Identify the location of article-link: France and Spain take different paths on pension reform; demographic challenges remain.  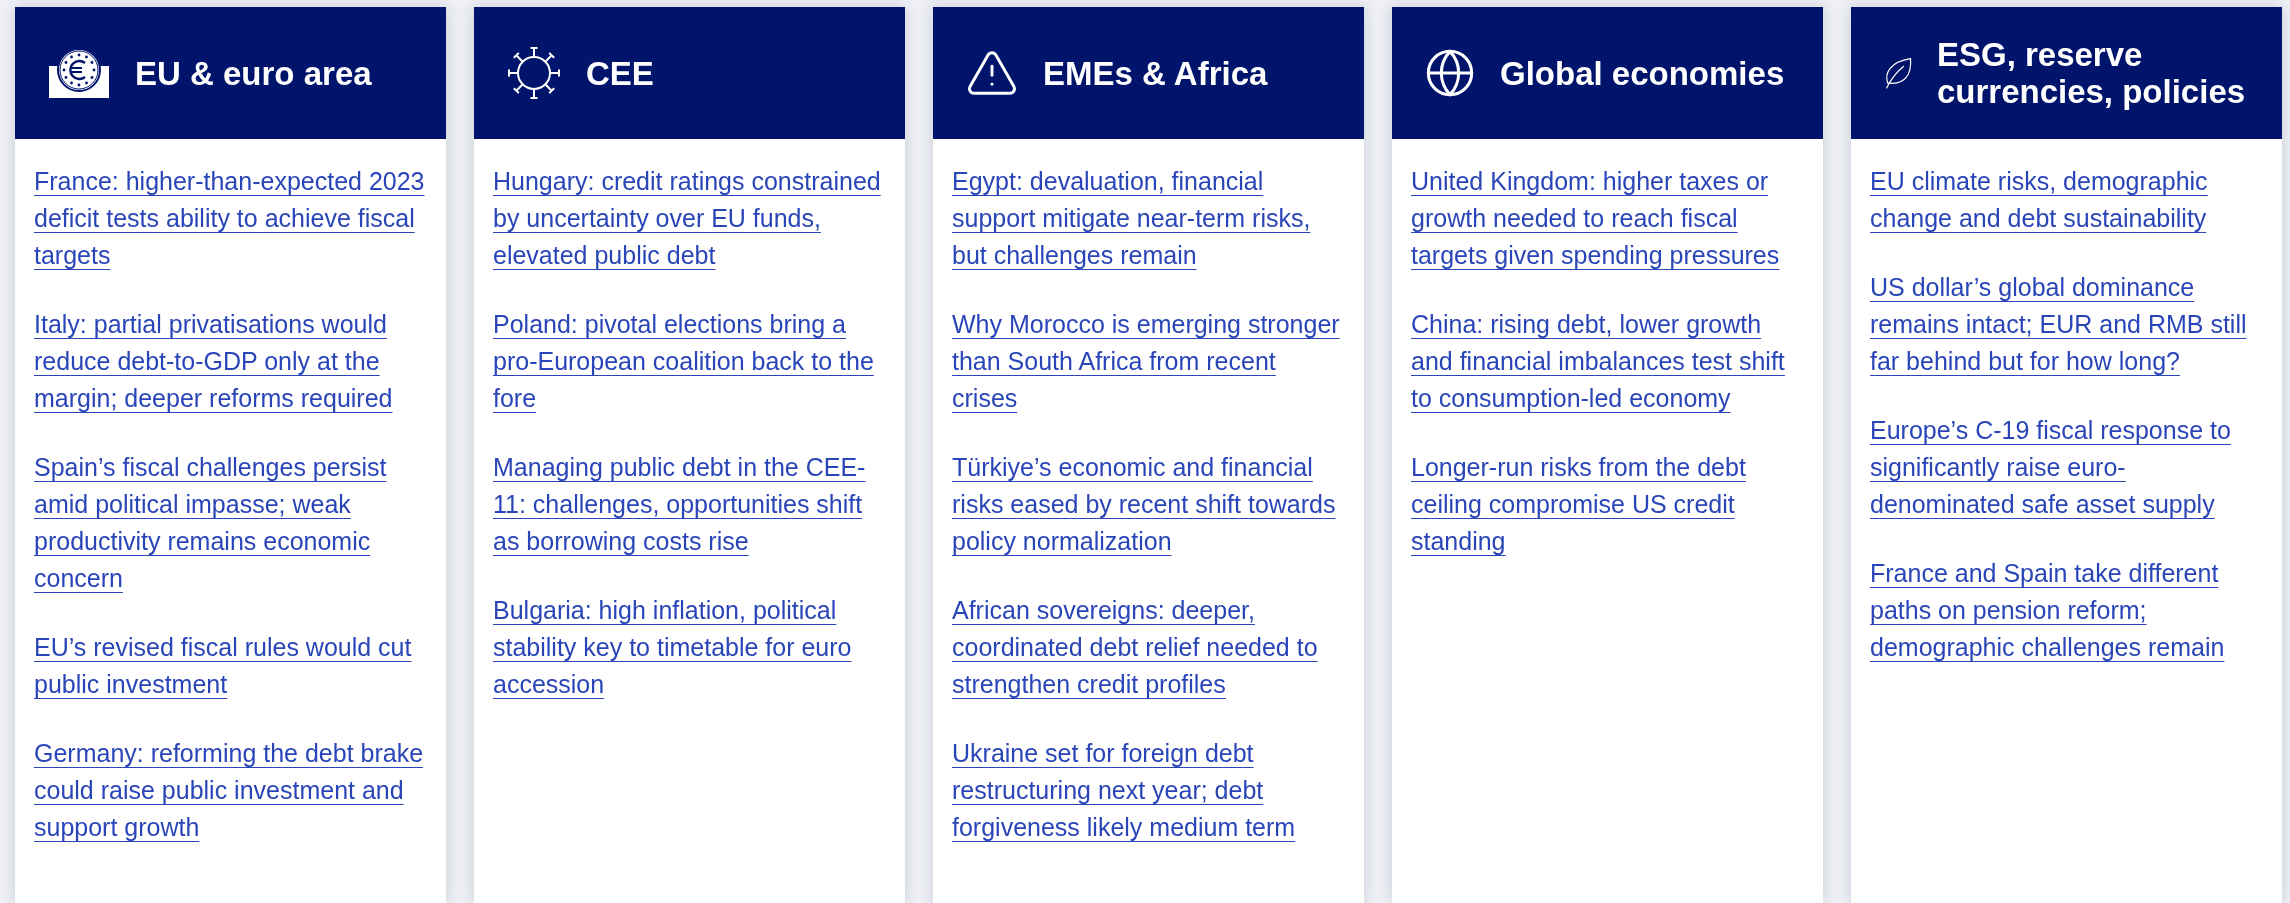
(2066, 610).